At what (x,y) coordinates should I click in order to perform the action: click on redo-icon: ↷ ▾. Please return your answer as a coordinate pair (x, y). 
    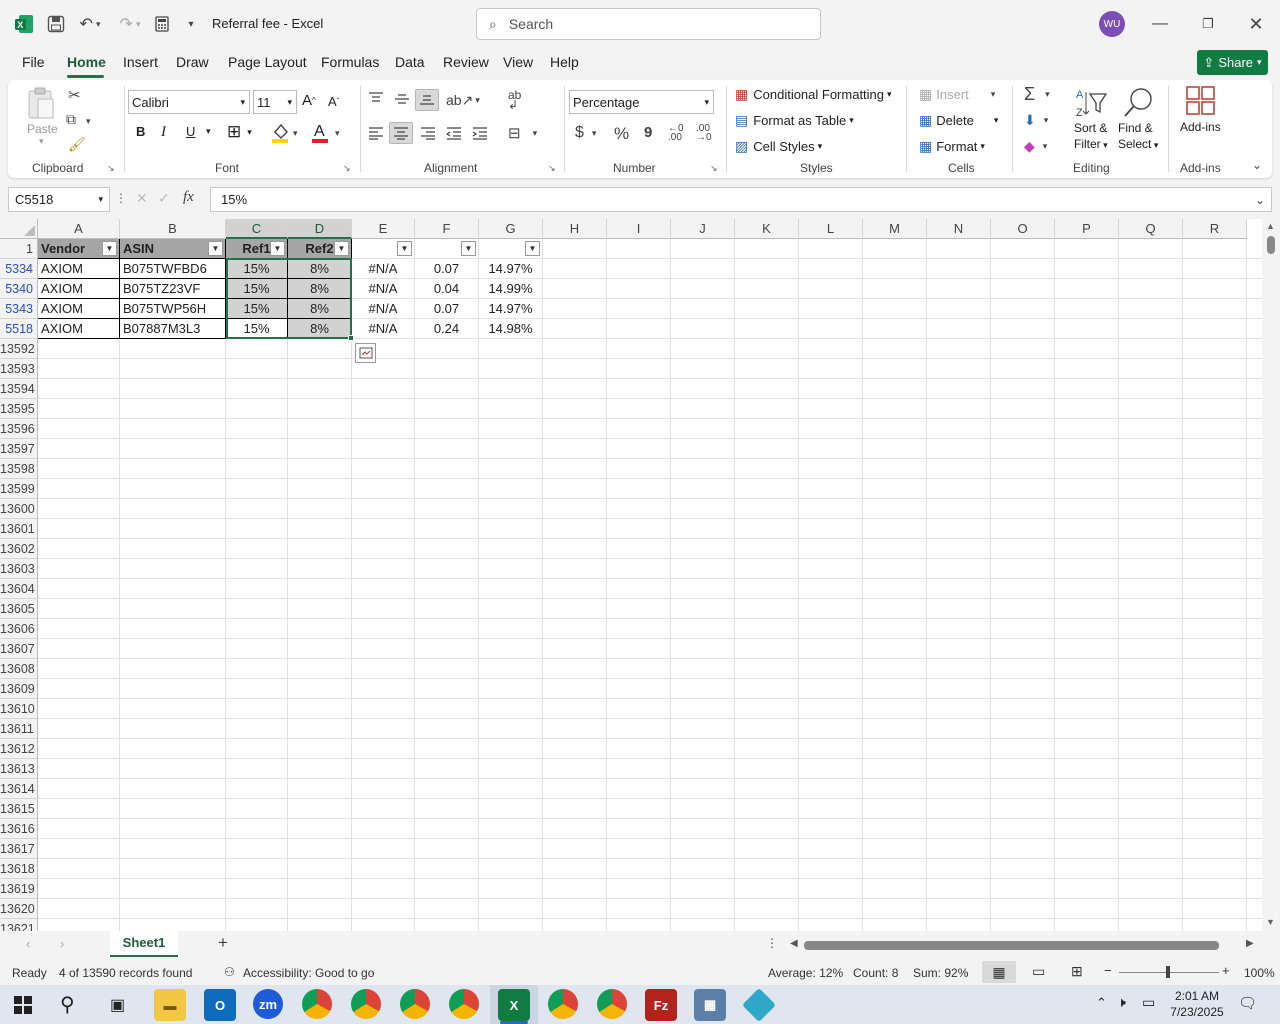
    Looking at the image, I should click on (130, 24).